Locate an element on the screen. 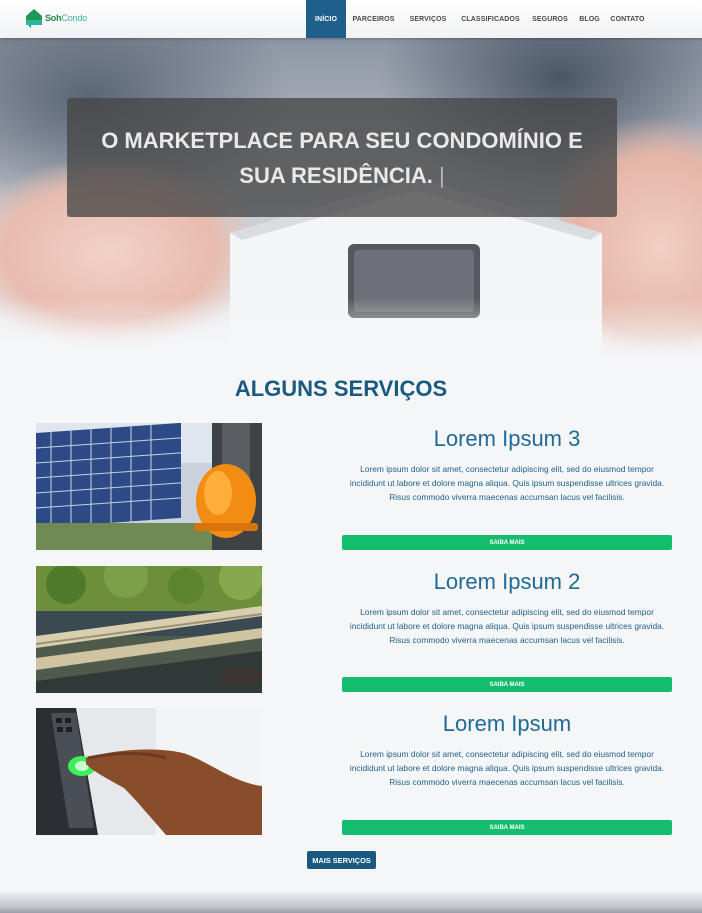 This screenshot has height=913, width=702. service-image-access is located at coordinates (149, 771).